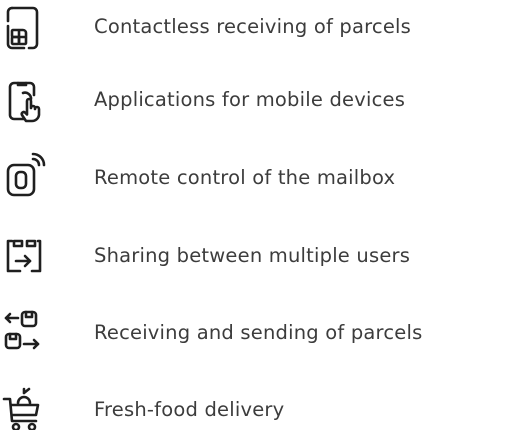  I want to click on feature-item-fresh-food: Fresh-food delivery, so click(255, 406).